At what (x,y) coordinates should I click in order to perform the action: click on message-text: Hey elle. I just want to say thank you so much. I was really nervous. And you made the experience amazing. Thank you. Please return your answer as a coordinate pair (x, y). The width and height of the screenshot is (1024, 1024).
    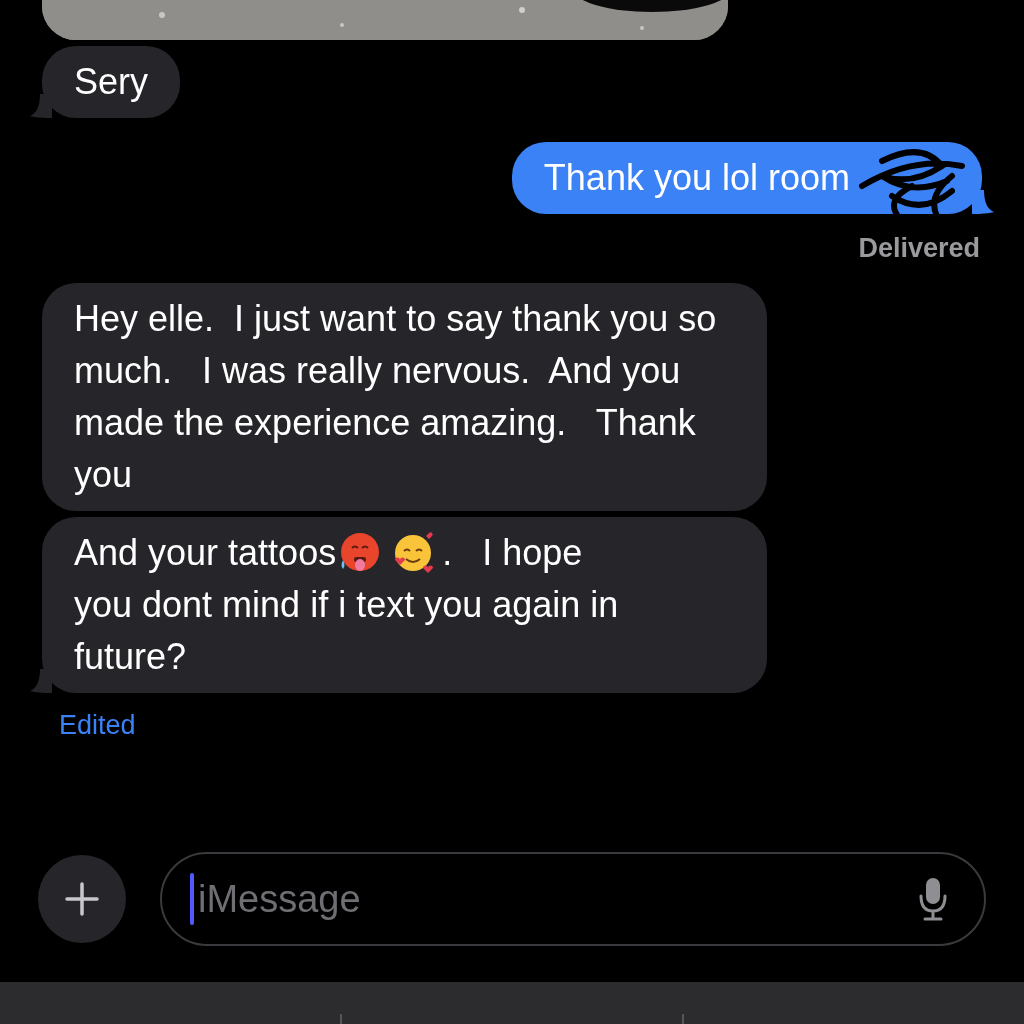
    Looking at the image, I should click on (396, 396).